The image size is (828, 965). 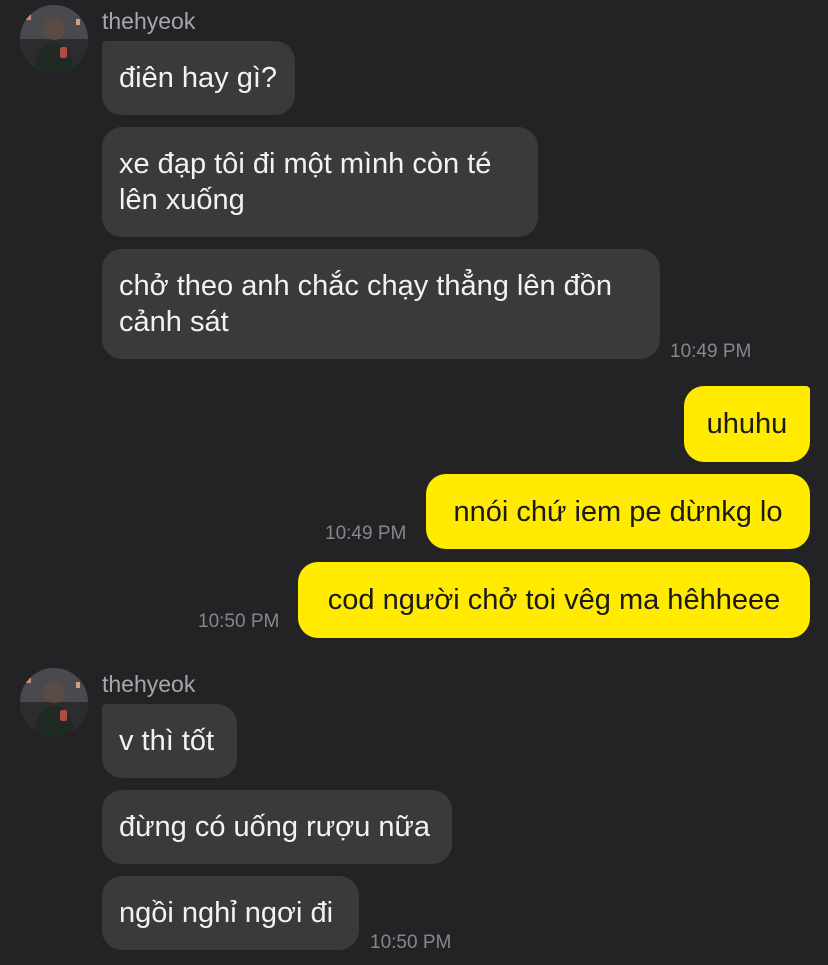 I want to click on message-bubble: đừng có uống rượu nữa, so click(x=277, y=827).